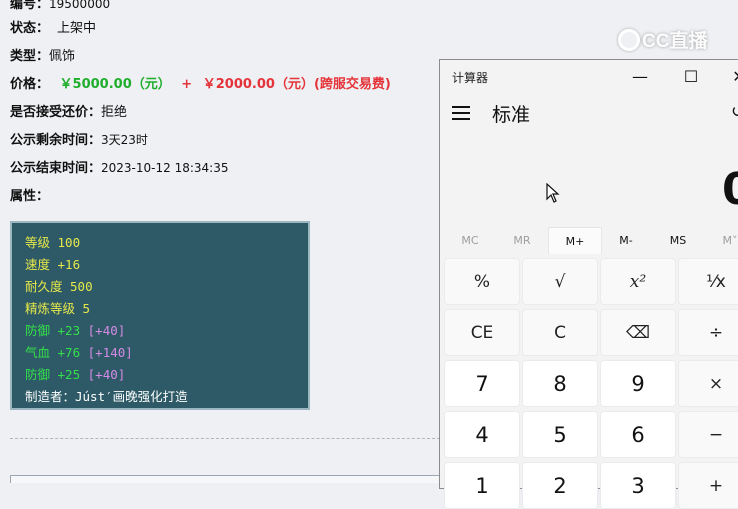  I want to click on add-key: +, so click(708, 485).